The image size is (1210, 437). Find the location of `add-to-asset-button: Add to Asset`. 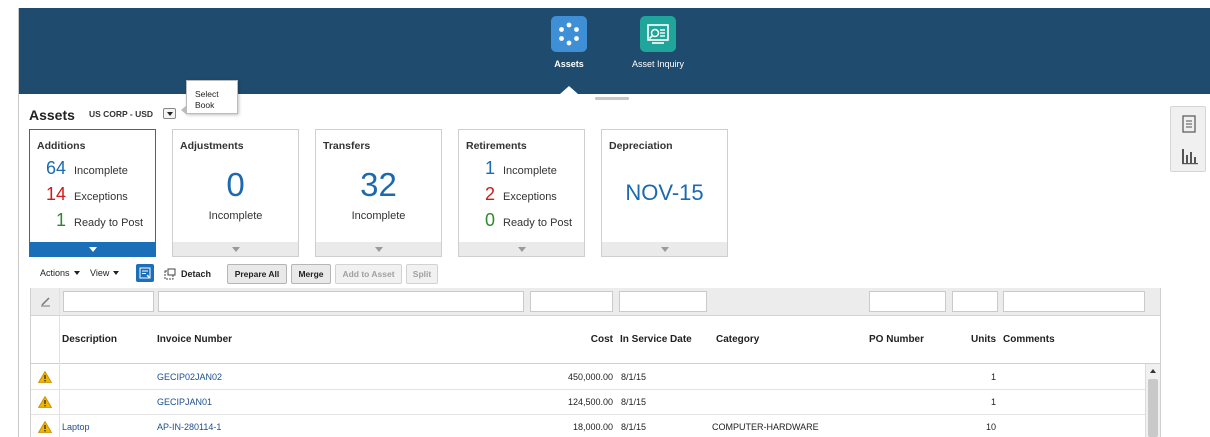

add-to-asset-button: Add to Asset is located at coordinates (368, 274).